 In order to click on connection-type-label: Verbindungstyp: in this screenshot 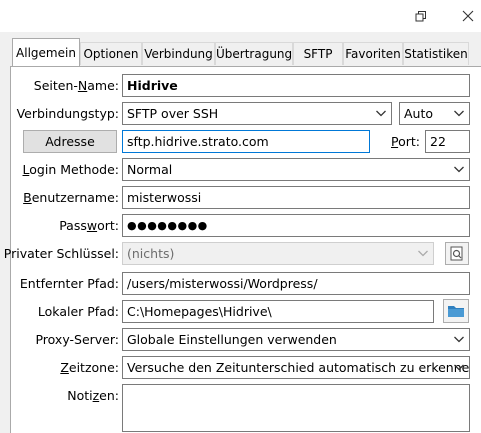, I will do `click(67, 113)`.